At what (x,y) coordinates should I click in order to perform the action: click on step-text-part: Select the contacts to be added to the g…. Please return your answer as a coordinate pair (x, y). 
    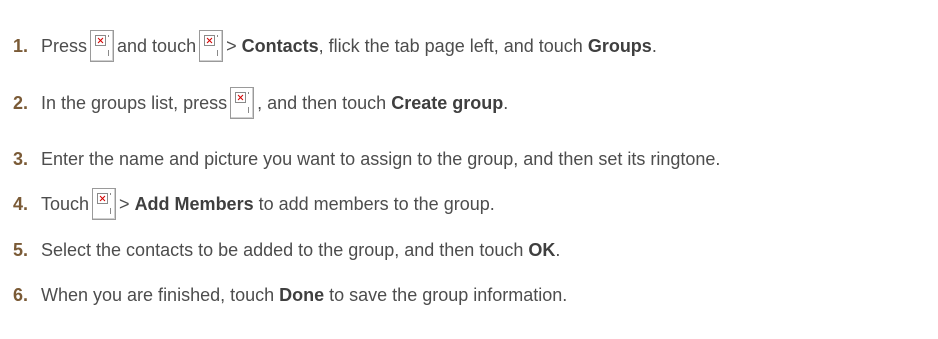
    Looking at the image, I should click on (285, 250).